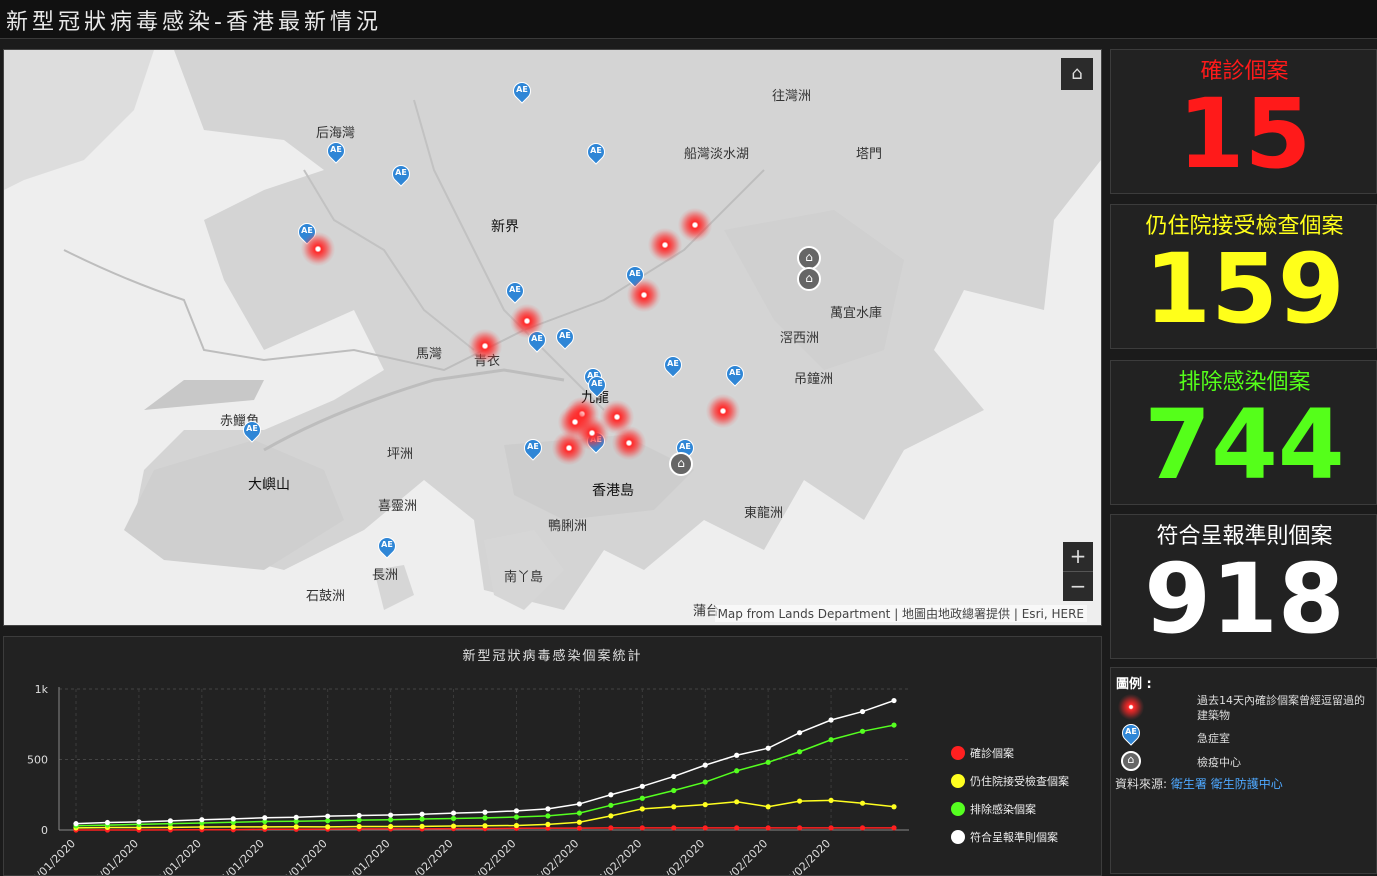 The height and width of the screenshot is (876, 1377). Describe the element at coordinates (1014, 837) in the screenshot. I see `legend-label: 符合呈報準則個案` at that location.